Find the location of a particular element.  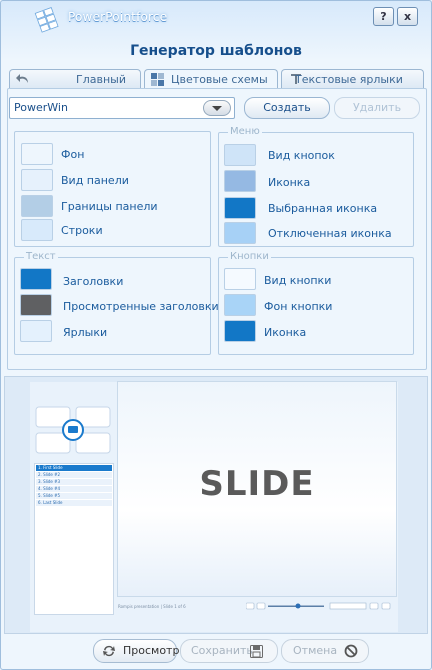

text-group-legend: Текст is located at coordinates (41, 256).